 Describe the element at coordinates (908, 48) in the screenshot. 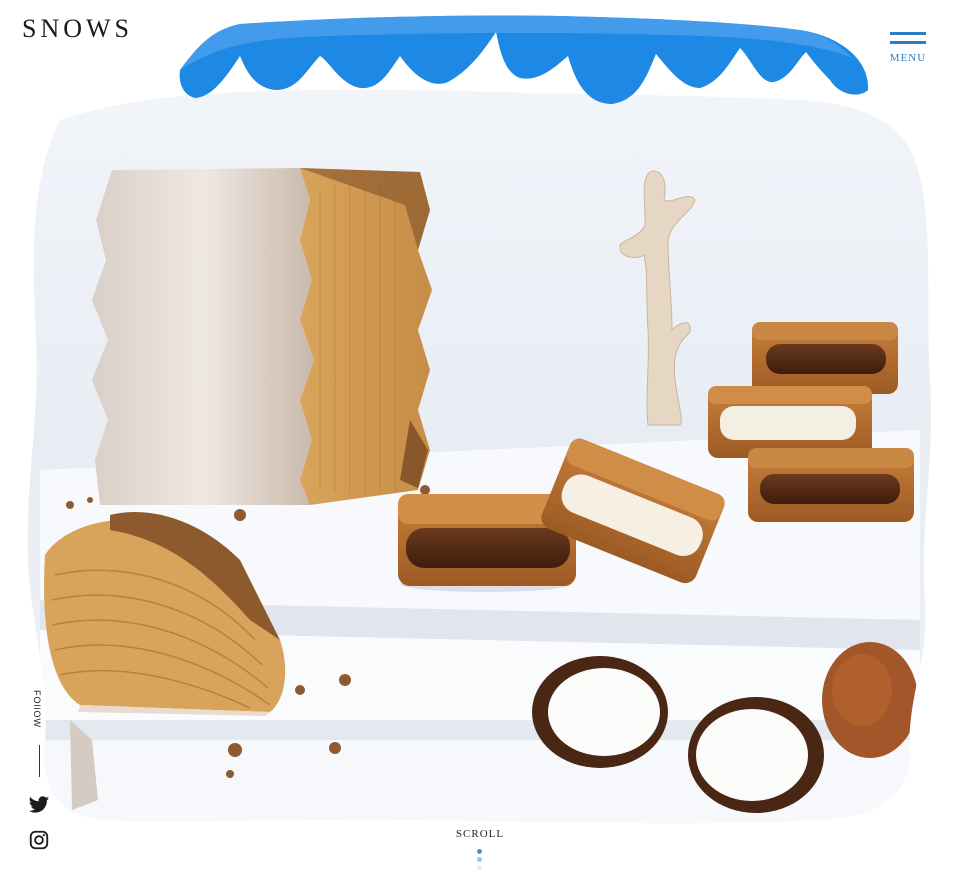

I see `menu-button: MENU` at that location.